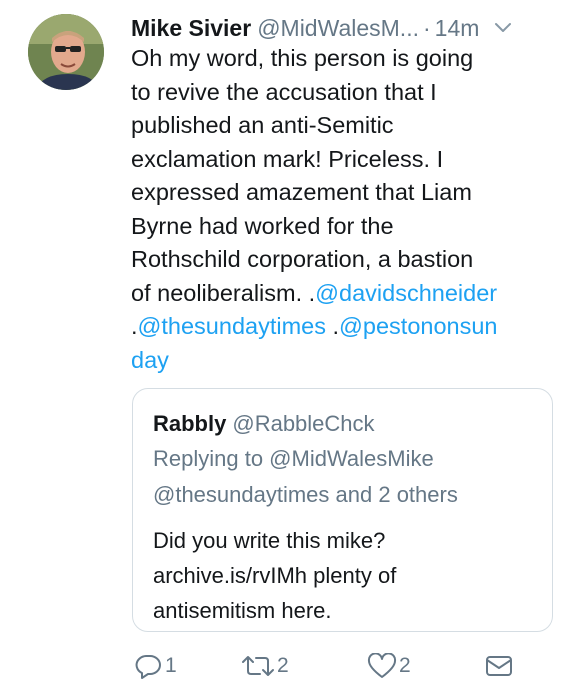 The image size is (584, 696). What do you see at coordinates (405, 665) in the screenshot?
I see `like-count: 2` at bounding box center [405, 665].